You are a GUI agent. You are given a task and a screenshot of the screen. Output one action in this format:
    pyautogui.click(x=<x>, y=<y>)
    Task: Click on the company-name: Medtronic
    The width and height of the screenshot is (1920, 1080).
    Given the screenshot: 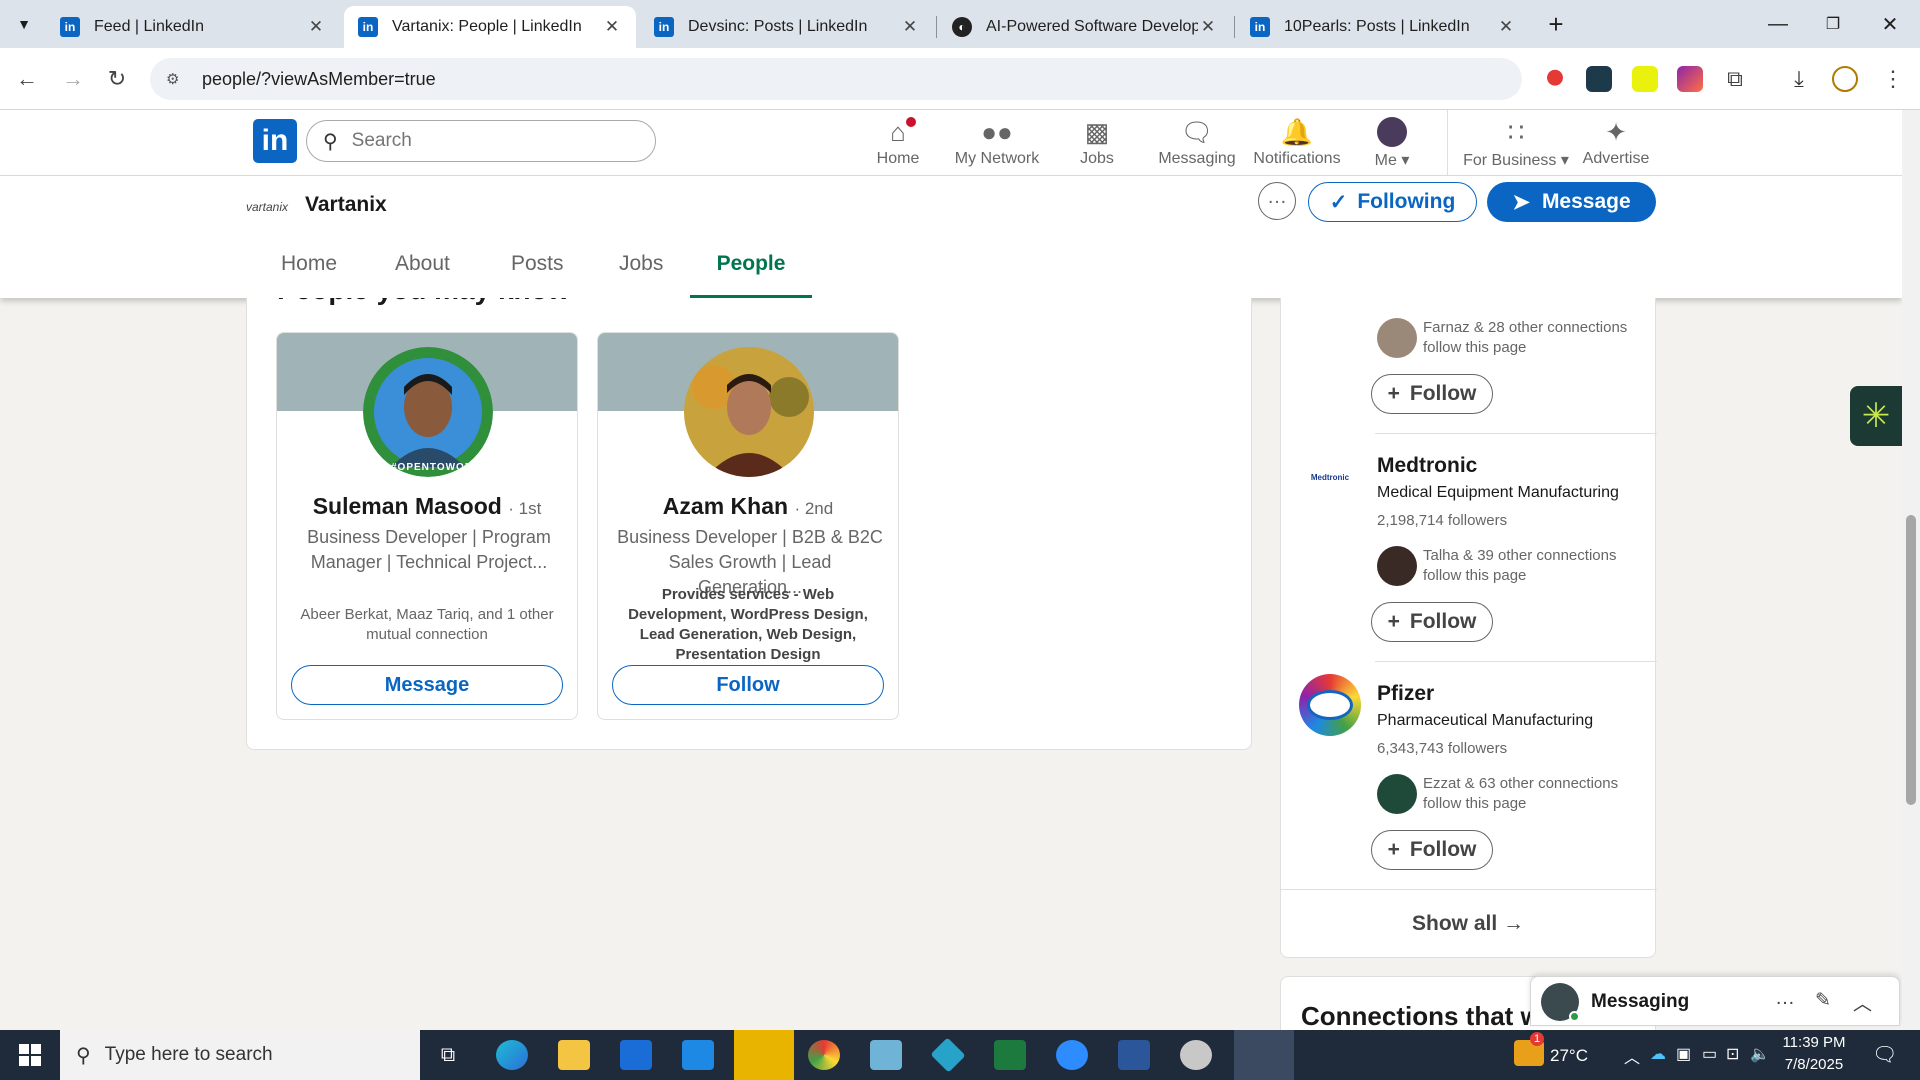 What is the action you would take?
    pyautogui.click(x=1498, y=466)
    